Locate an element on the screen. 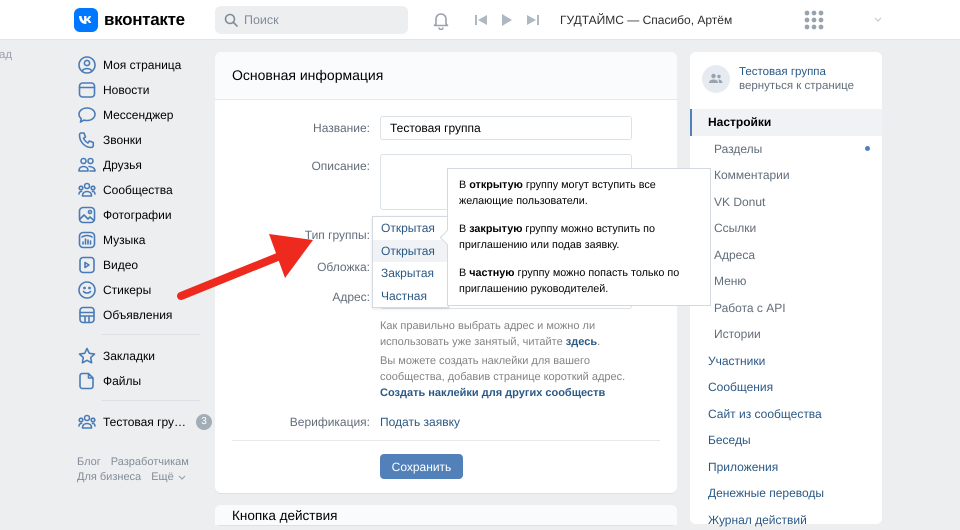 Image resolution: width=960 pixels, height=530 pixels. submenu-item: Разделы is located at coordinates (786, 149).